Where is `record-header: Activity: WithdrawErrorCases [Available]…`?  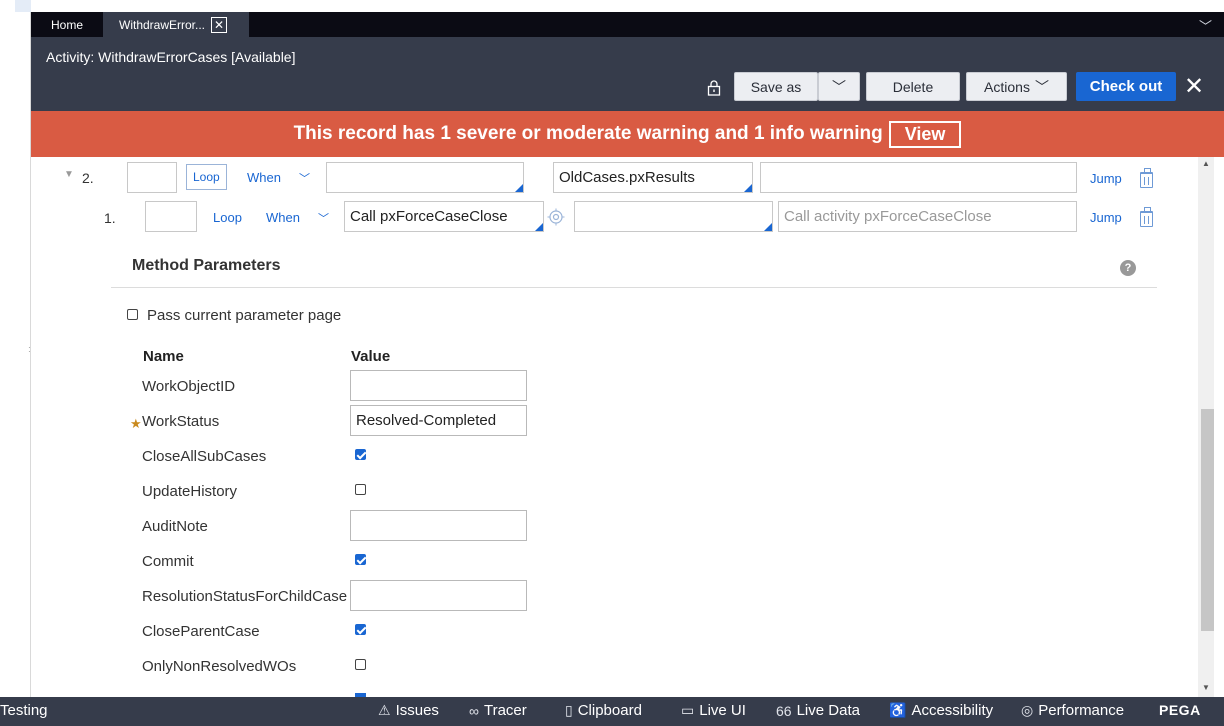
record-header: Activity: WithdrawErrorCases [Available]… is located at coordinates (627, 74).